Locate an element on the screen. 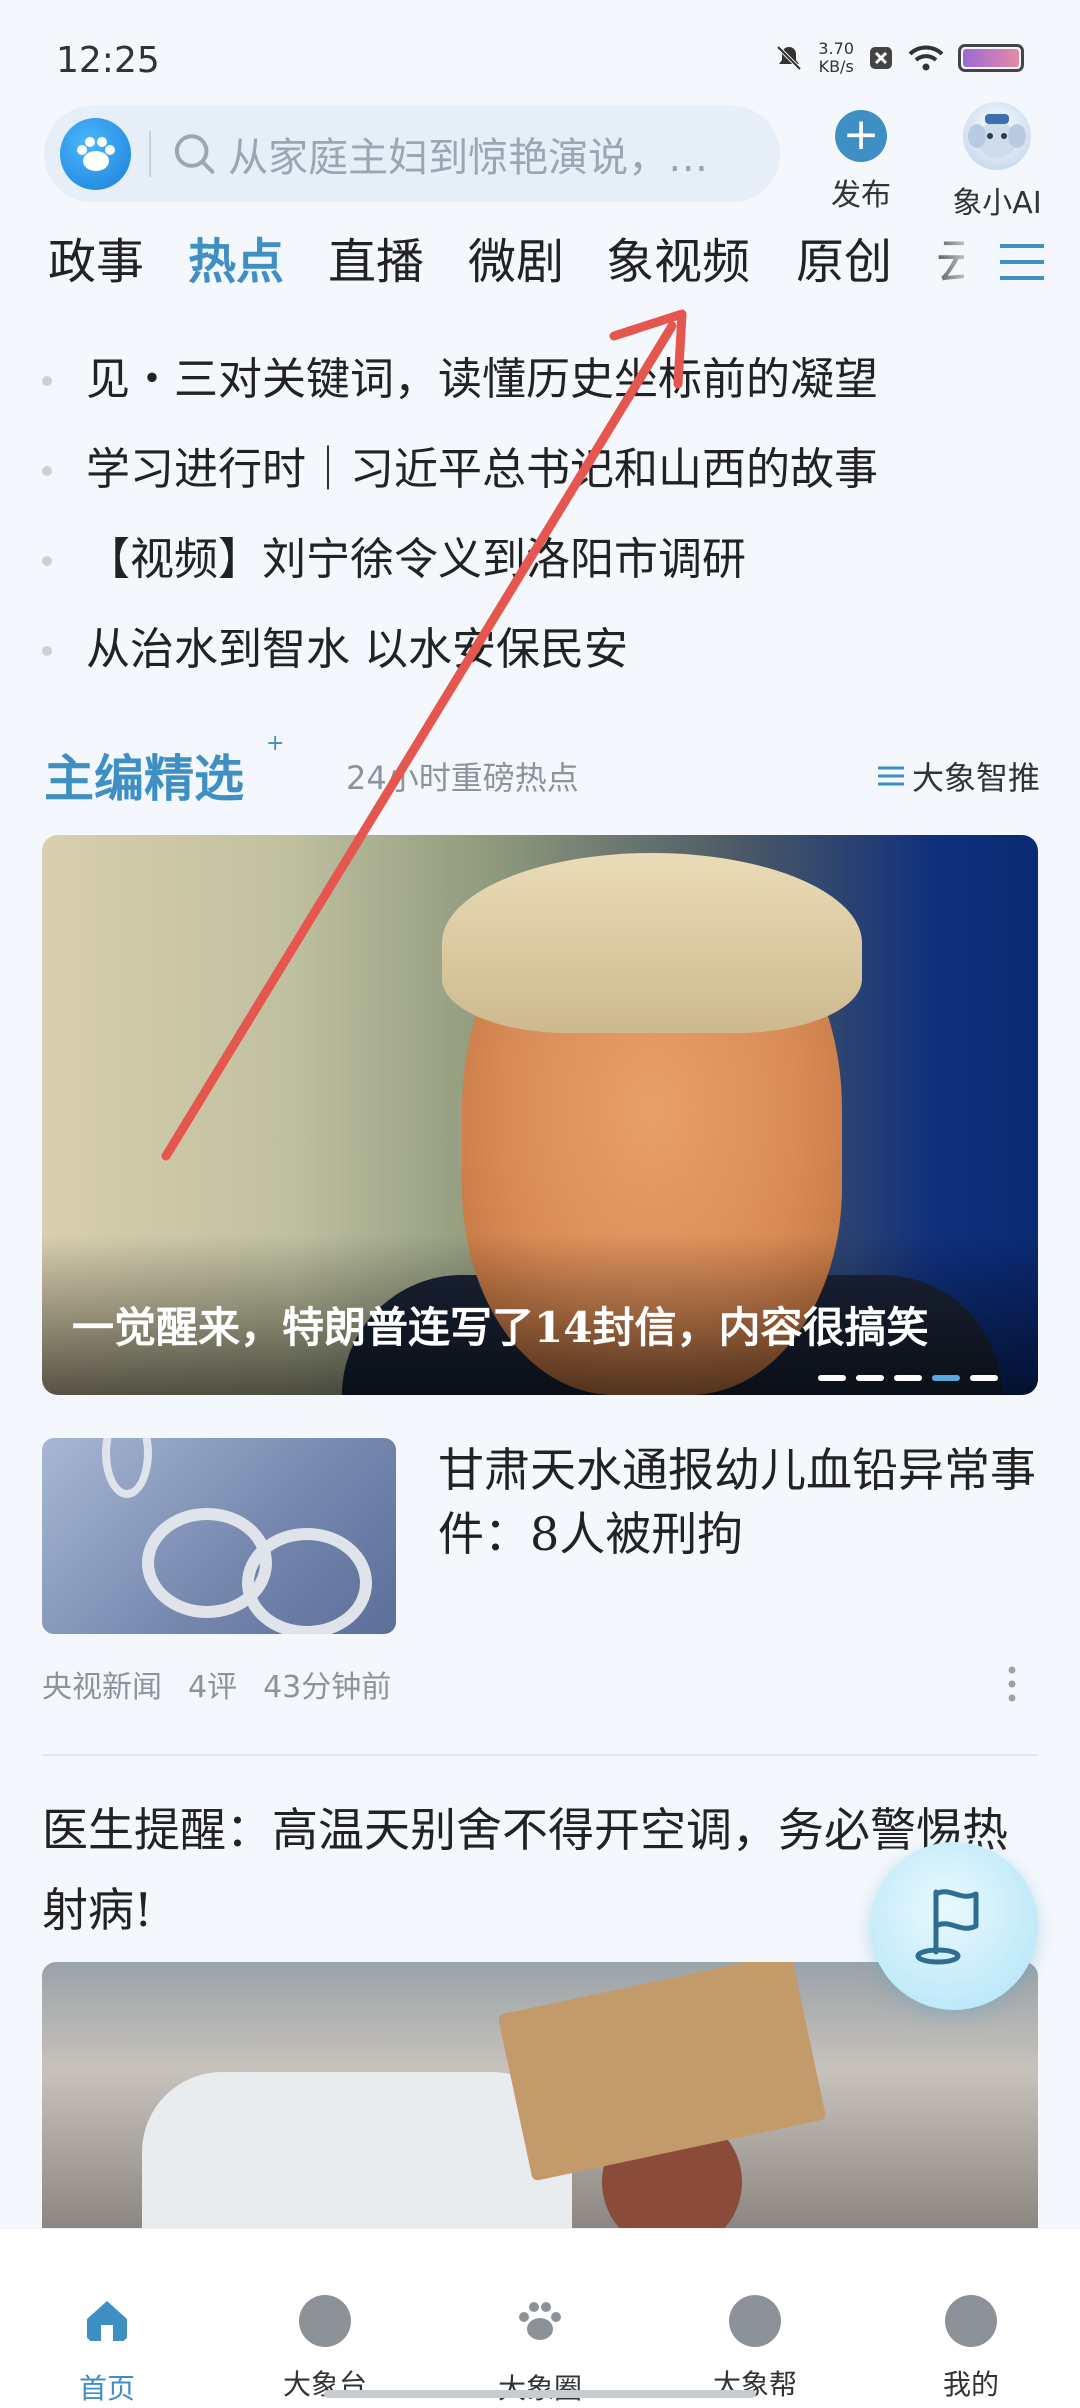 This screenshot has height=2408, width=1080. nav-home: 首页 is located at coordinates (107, 2351).